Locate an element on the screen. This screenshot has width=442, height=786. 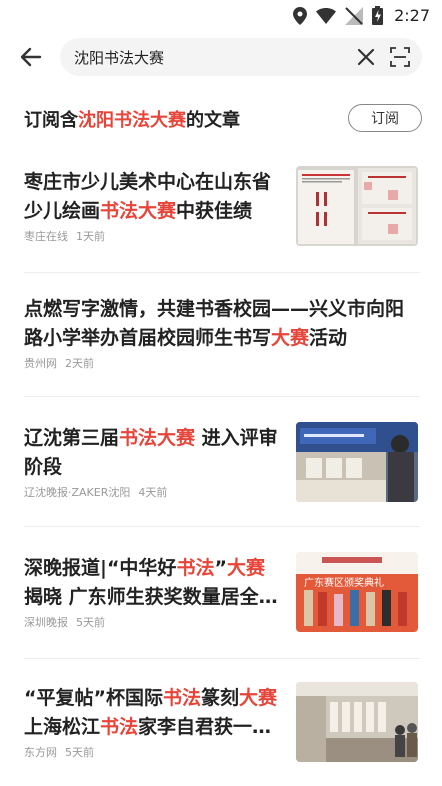
scan-icon is located at coordinates (400, 57).